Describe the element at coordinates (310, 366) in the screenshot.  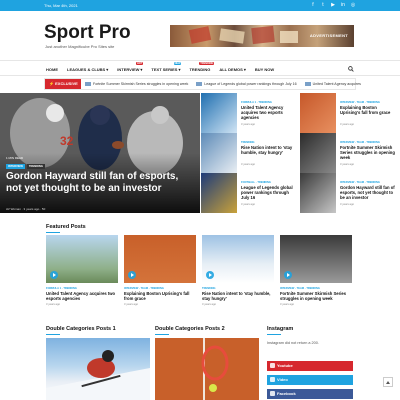
I see `social-button-youtube: Youtube` at that location.